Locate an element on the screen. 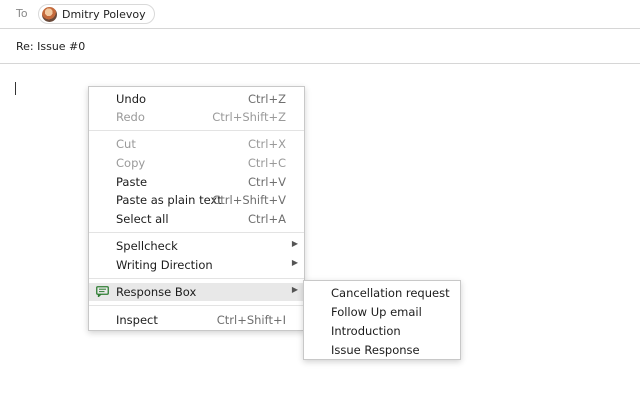 The width and height of the screenshot is (640, 400). menu-item-inspect: Inspect Ctrl+Shift+I is located at coordinates (196, 320).